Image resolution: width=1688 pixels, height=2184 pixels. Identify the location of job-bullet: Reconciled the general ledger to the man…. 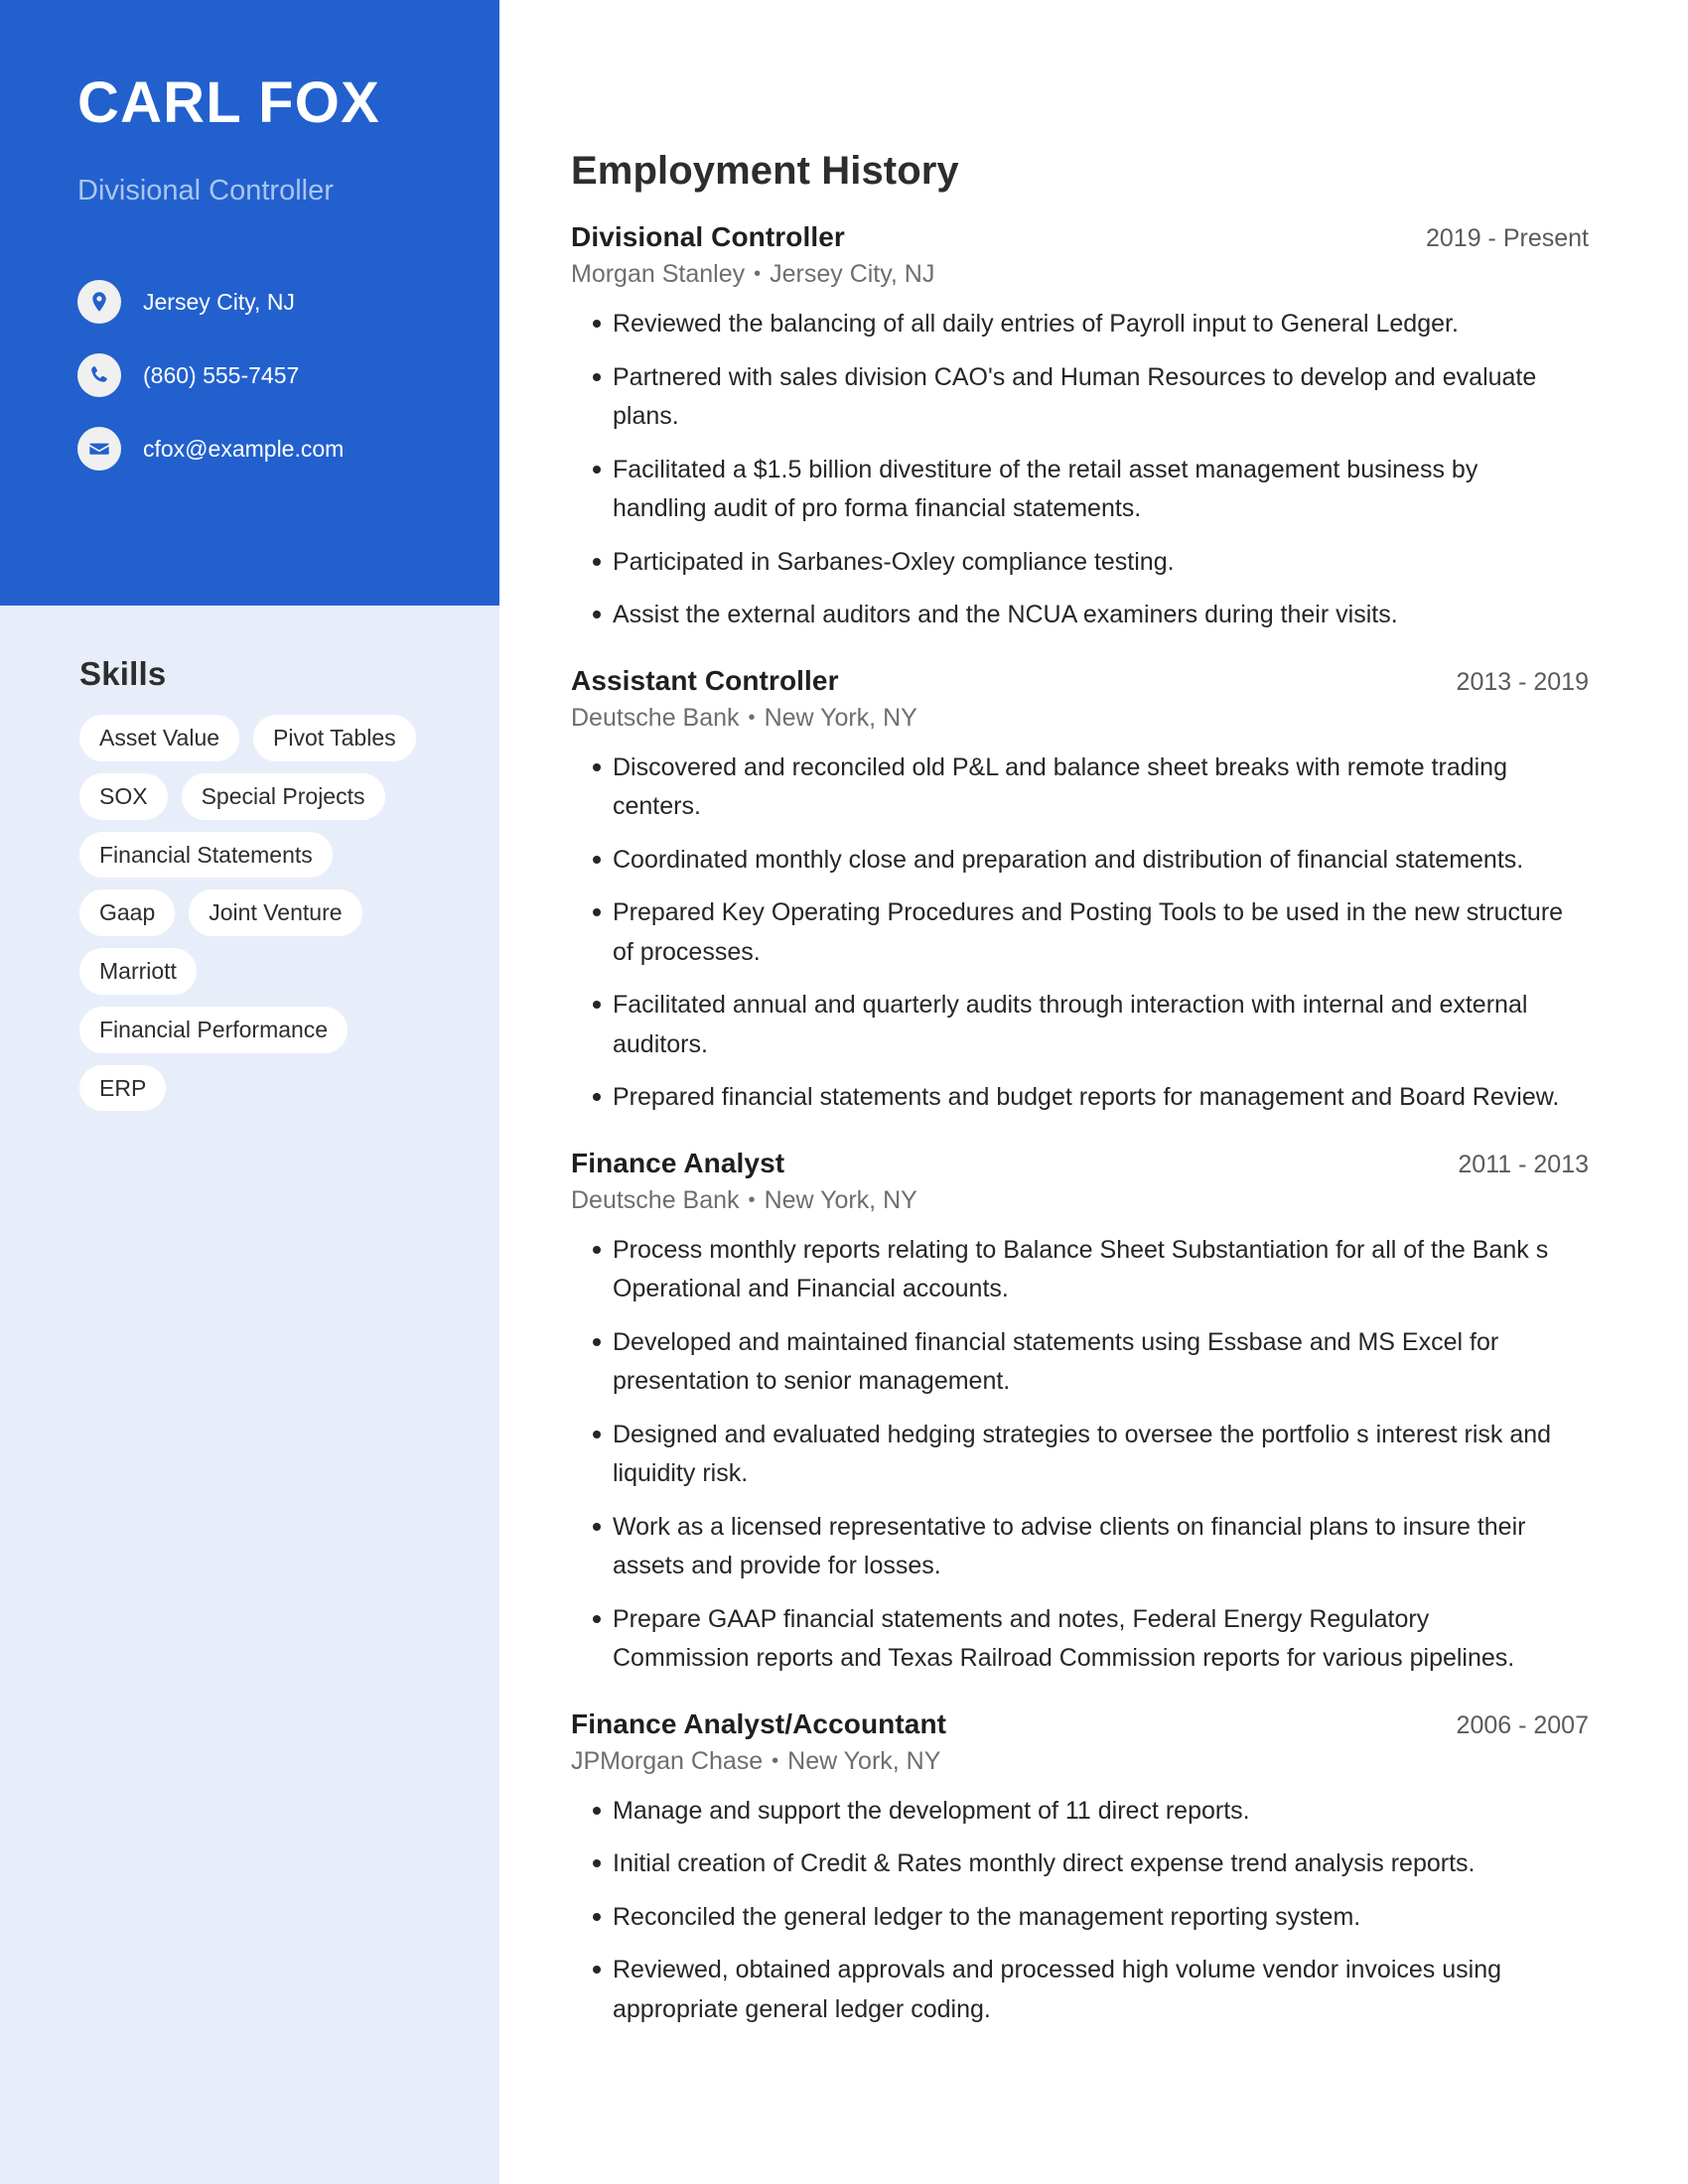
(1067, 1918).